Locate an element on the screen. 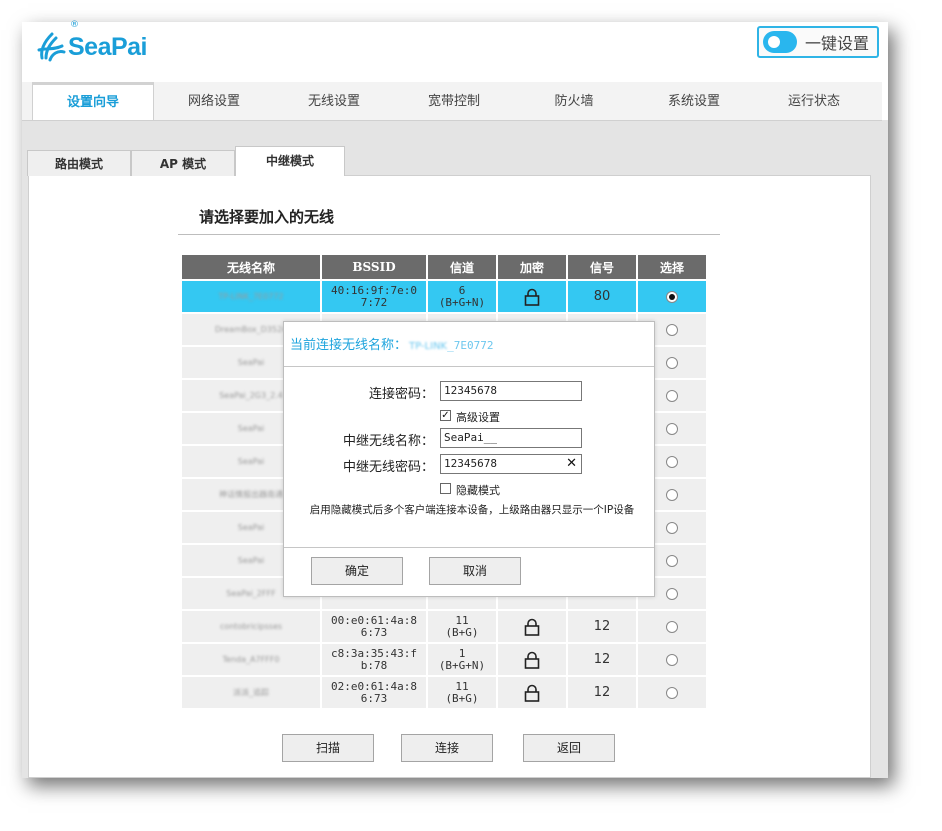 The image size is (942, 831). cell-channel: 6 (B+G+N) is located at coordinates (462, 296).